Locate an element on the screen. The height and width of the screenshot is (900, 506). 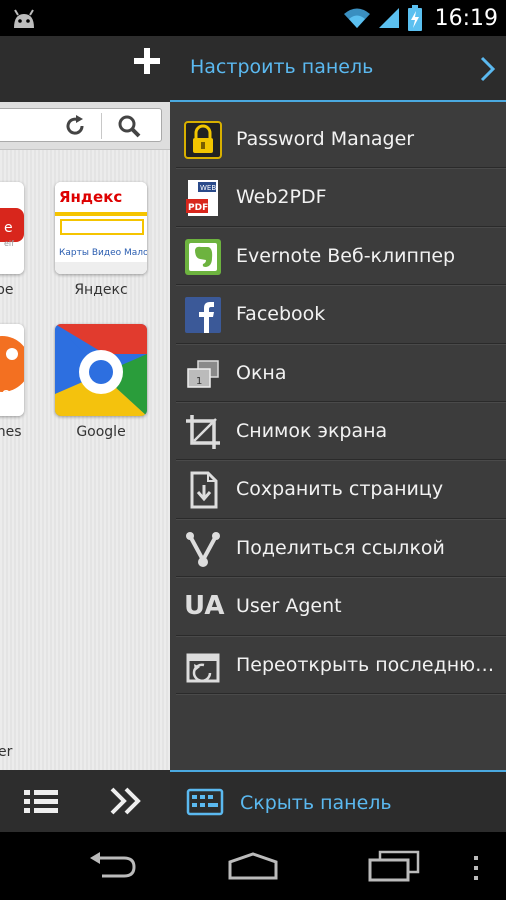
windows-icon: 1 is located at coordinates (203, 373).